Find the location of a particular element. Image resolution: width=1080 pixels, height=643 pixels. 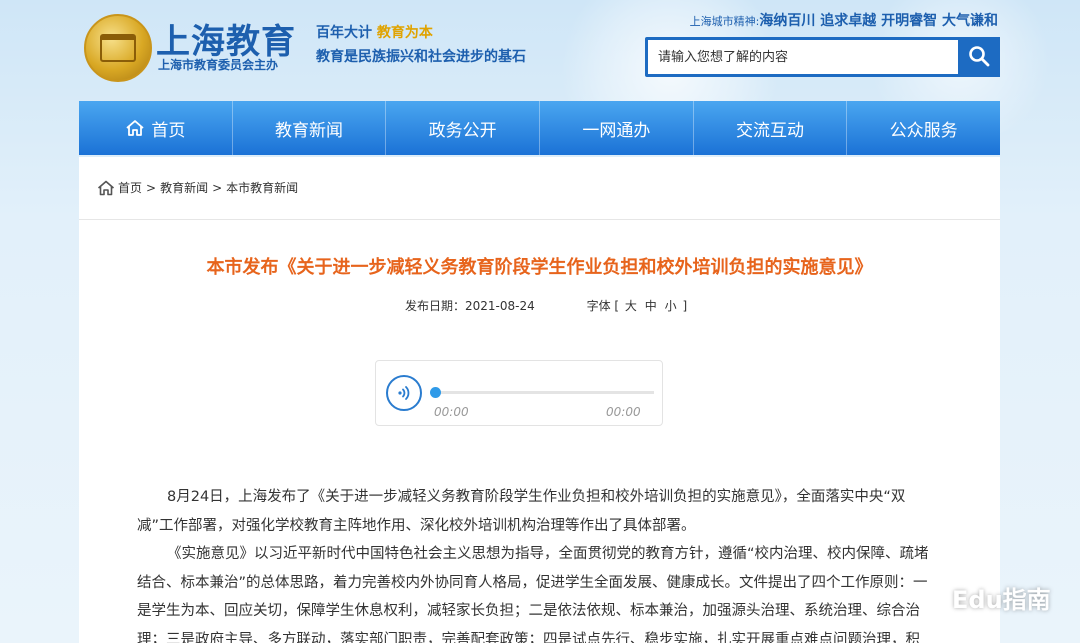

divider is located at coordinates (539, 219).